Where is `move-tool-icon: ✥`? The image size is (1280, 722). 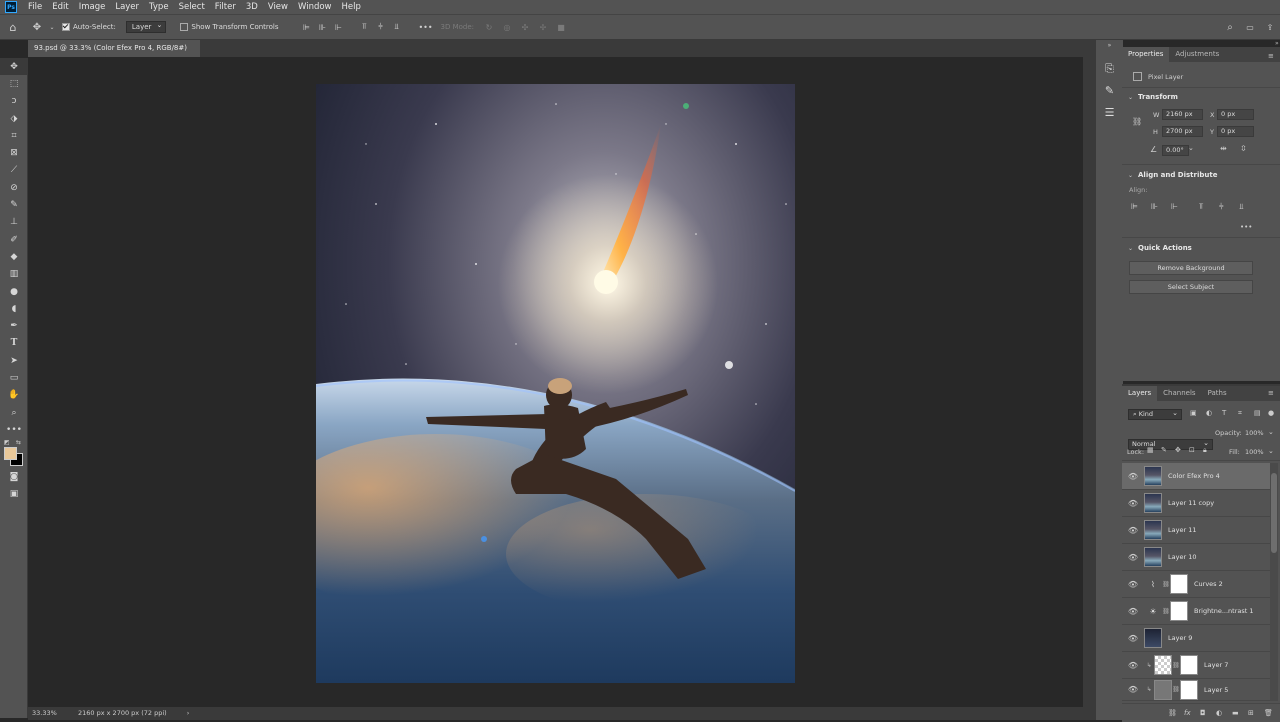 move-tool-icon: ✥ is located at coordinates (37, 27).